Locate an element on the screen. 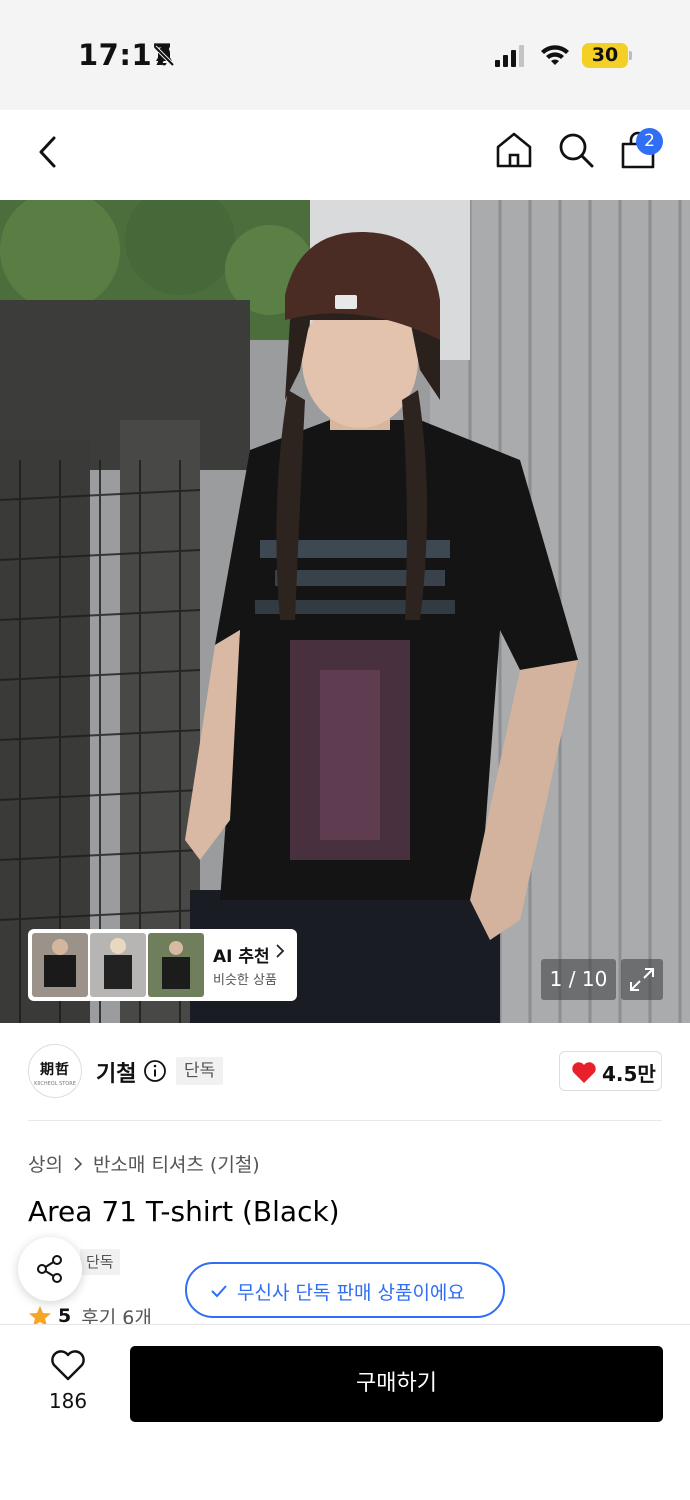 This screenshot has height=1500, width=690. brand-logo-subtext: KIICHEOL STORE is located at coordinates (55, 1084).